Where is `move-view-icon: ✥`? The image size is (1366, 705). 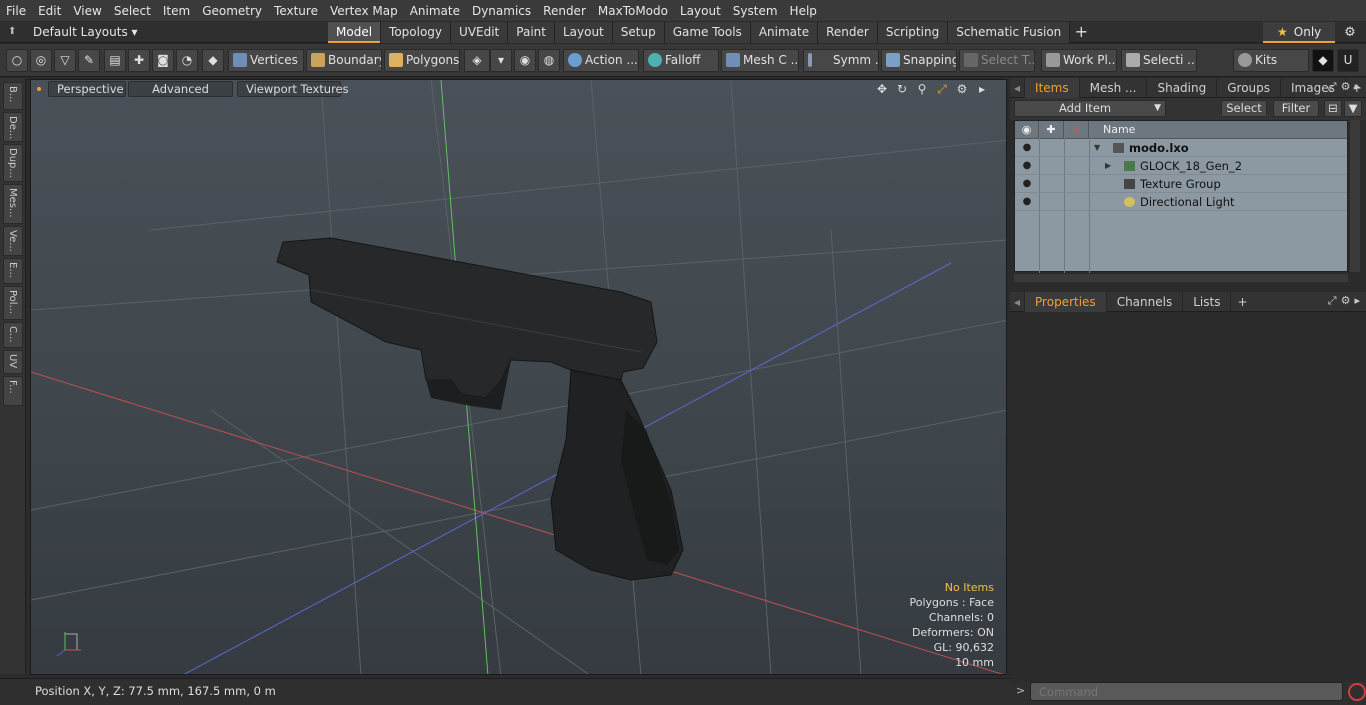
move-view-icon: ✥ is located at coordinates (882, 89).